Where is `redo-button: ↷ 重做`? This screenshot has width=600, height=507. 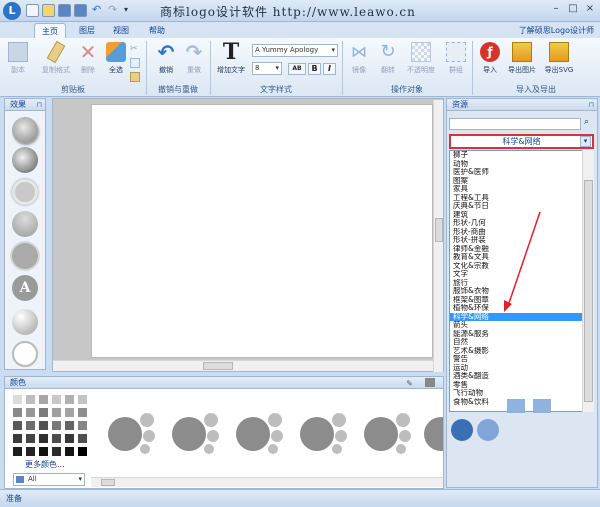 redo-button: ↷ 重做 is located at coordinates (194, 58).